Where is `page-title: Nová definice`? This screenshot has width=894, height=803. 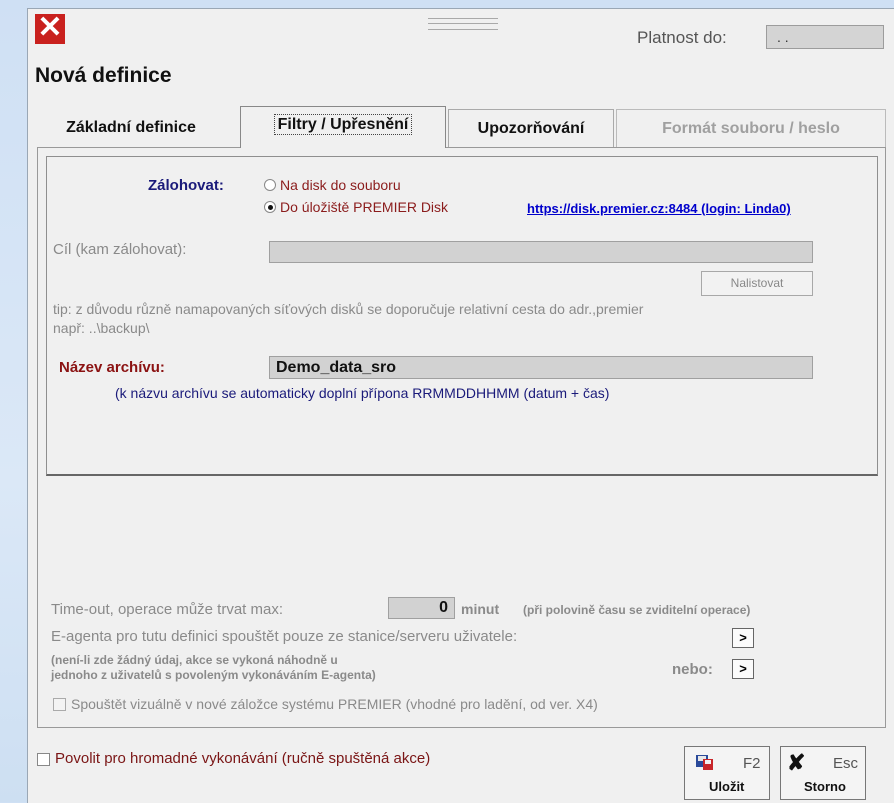 page-title: Nová definice is located at coordinates (103, 75).